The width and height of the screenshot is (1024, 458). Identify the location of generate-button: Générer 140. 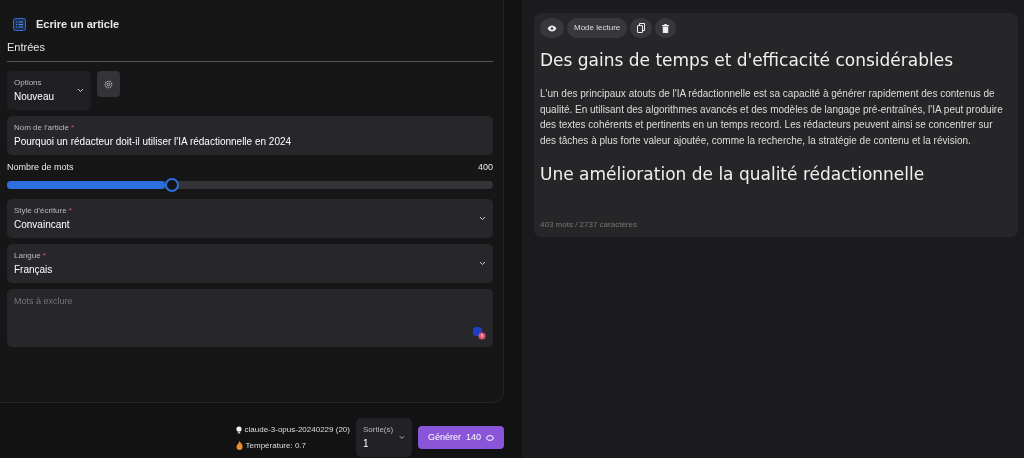
(460, 437).